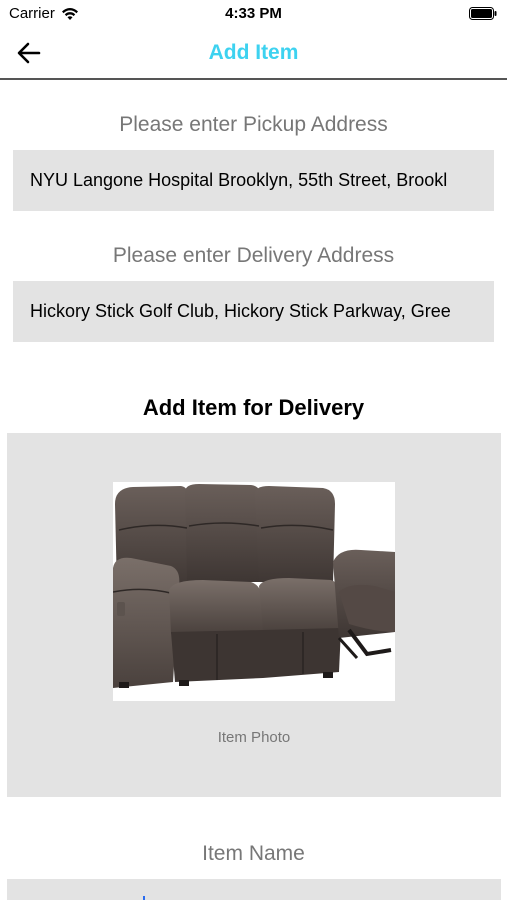  I want to click on delivery-address-label: Please enter Delivery Address, so click(253, 255).